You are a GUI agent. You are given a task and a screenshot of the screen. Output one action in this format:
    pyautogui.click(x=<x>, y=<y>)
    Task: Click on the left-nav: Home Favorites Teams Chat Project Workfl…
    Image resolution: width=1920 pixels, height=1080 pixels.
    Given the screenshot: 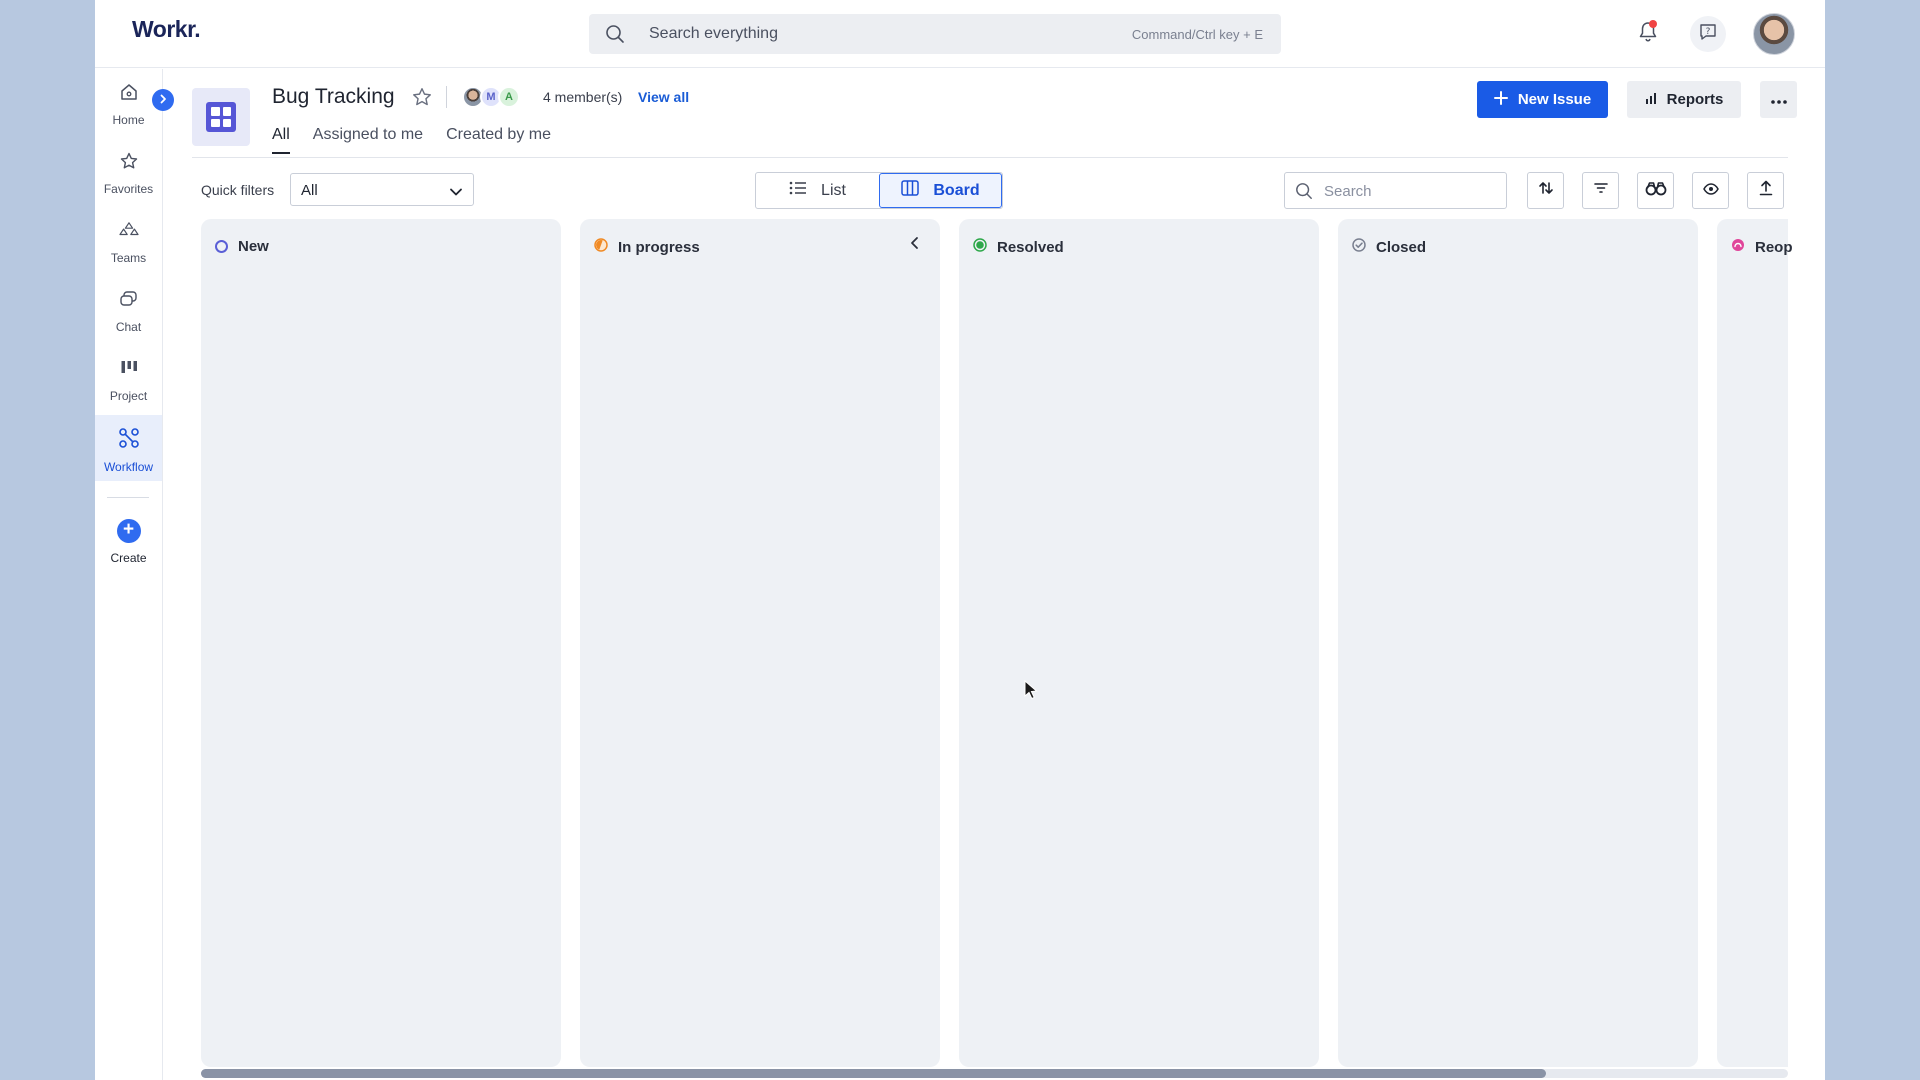 What is the action you would take?
    pyautogui.click(x=129, y=574)
    